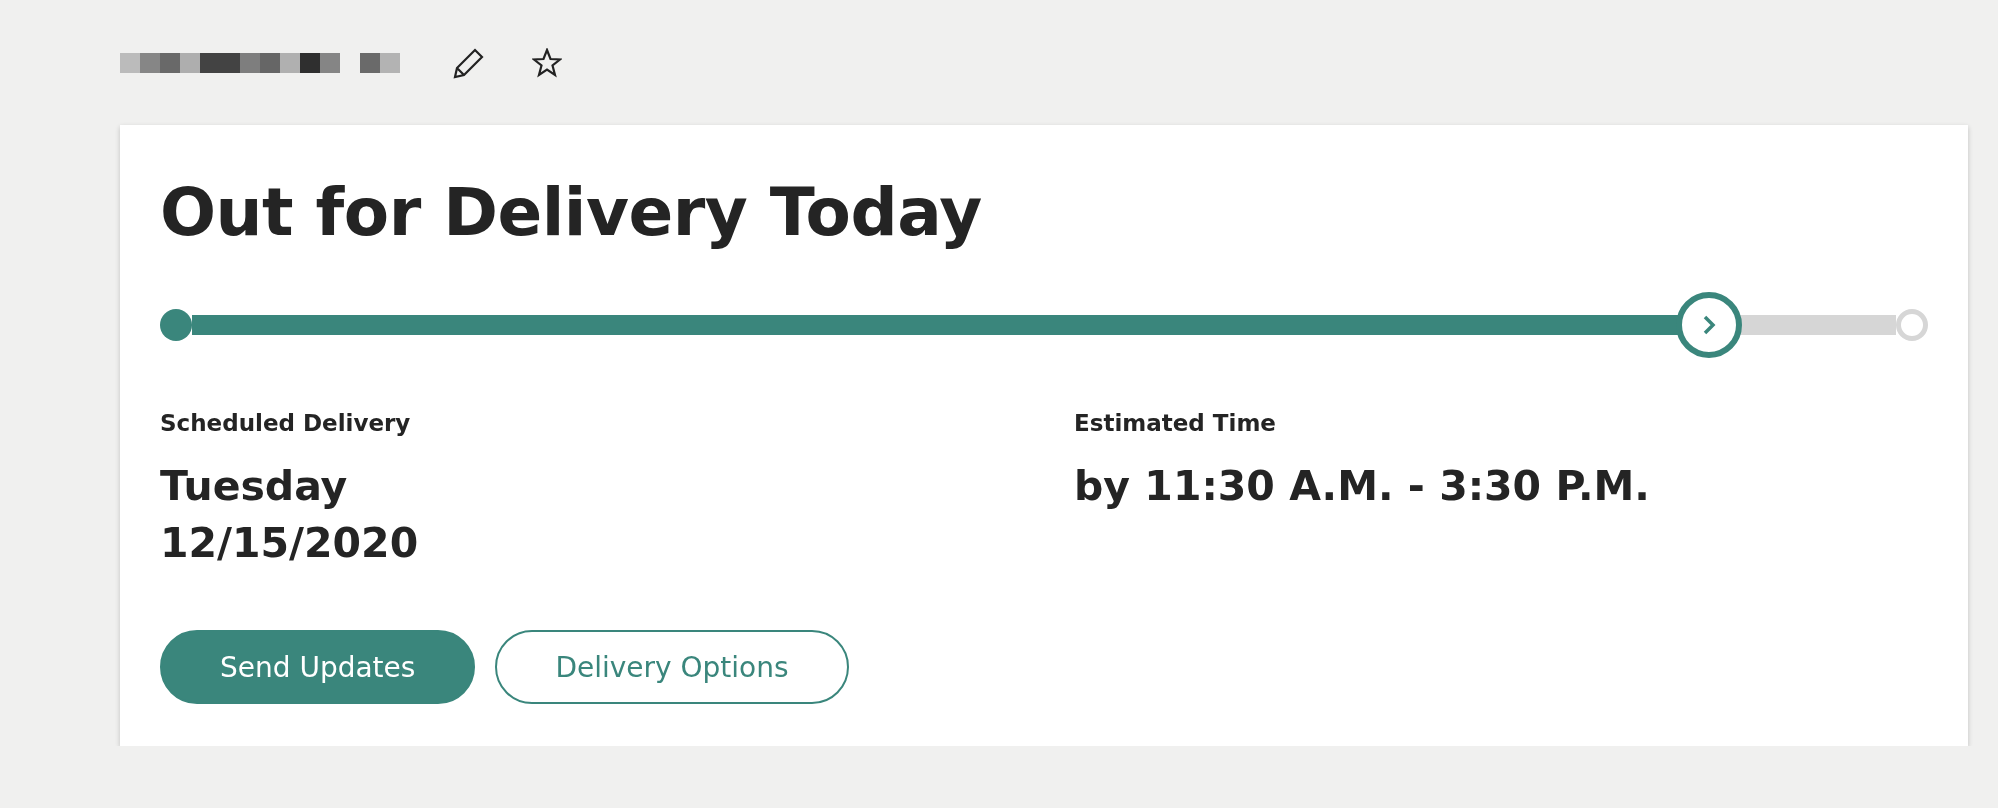  I want to click on detail-value: by 11:30 A.M. - 3:30 P.M., so click(1362, 486).